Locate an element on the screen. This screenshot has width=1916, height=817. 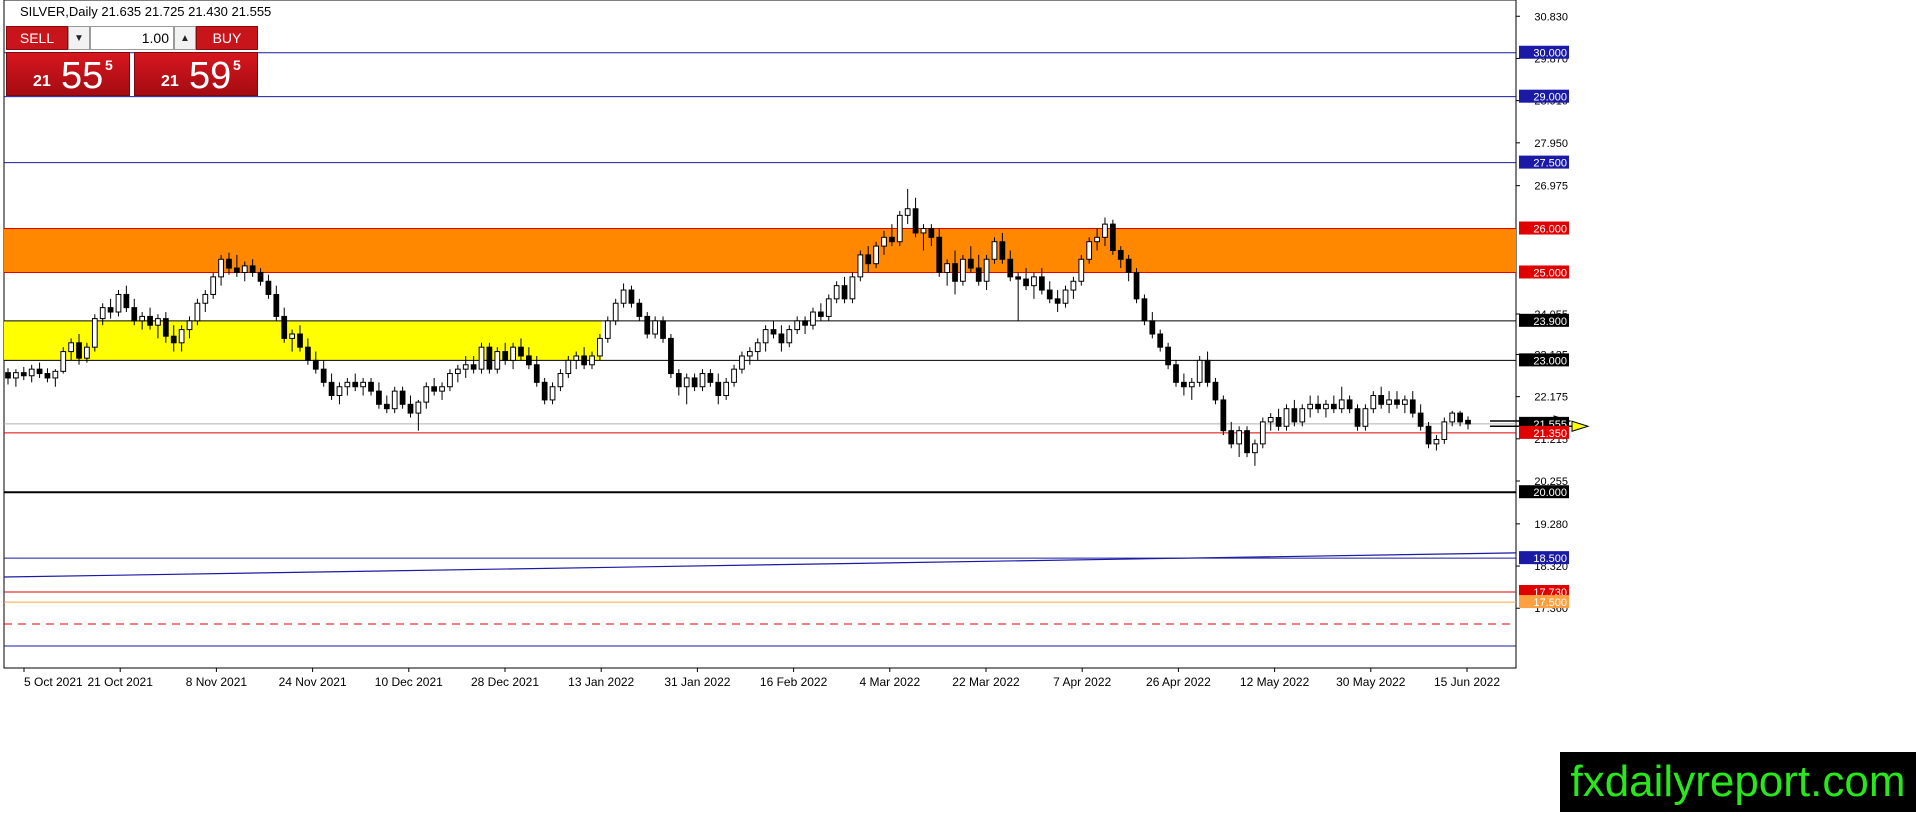
chevron-down-icon: ▼ is located at coordinates (79, 38).